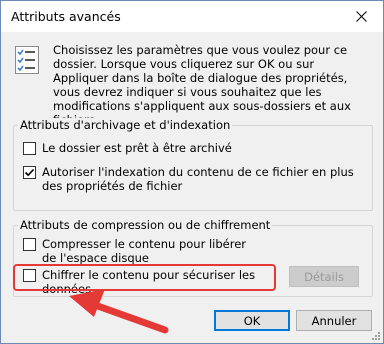 The height and width of the screenshot is (344, 384). What do you see at coordinates (66, 16) in the screenshot?
I see `dialog-title: Attributs avancés` at bounding box center [66, 16].